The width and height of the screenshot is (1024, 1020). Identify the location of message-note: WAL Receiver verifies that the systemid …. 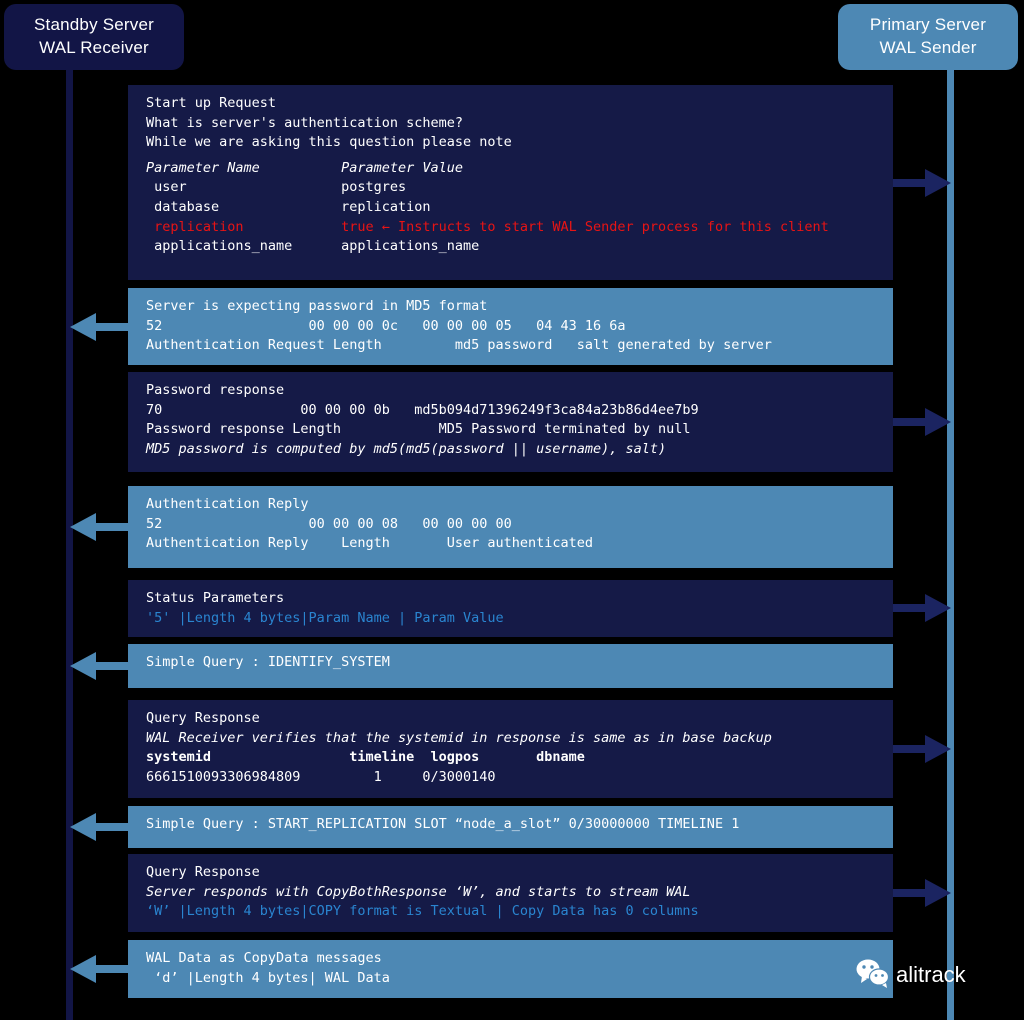
(459, 737).